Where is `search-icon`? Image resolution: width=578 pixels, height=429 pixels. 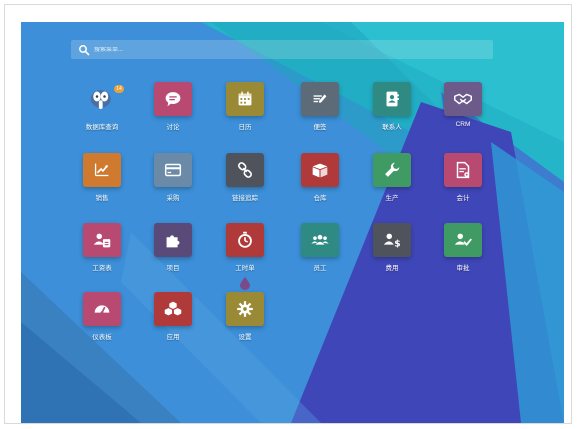
search-icon is located at coordinates (84, 49).